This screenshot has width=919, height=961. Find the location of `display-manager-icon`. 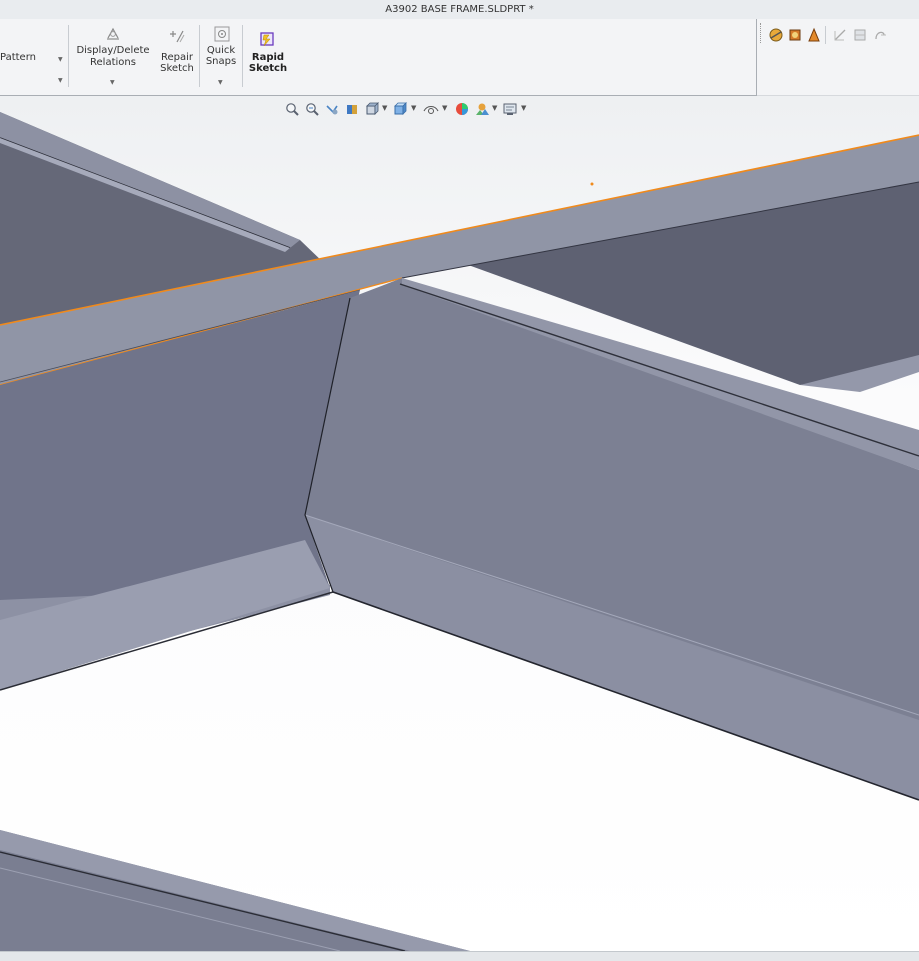

display-manager-icon is located at coordinates (795, 35).